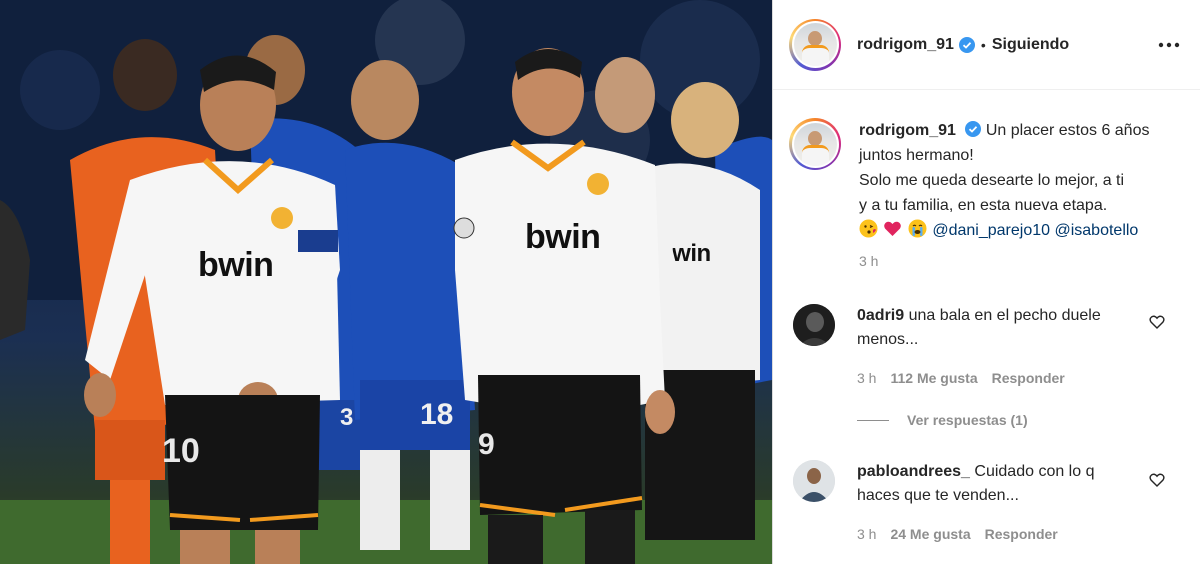 The height and width of the screenshot is (564, 1200). What do you see at coordinates (992, 180) in the screenshot?
I see `caption-text-line3: Solo me queda desearte lo mejor, a ti` at bounding box center [992, 180].